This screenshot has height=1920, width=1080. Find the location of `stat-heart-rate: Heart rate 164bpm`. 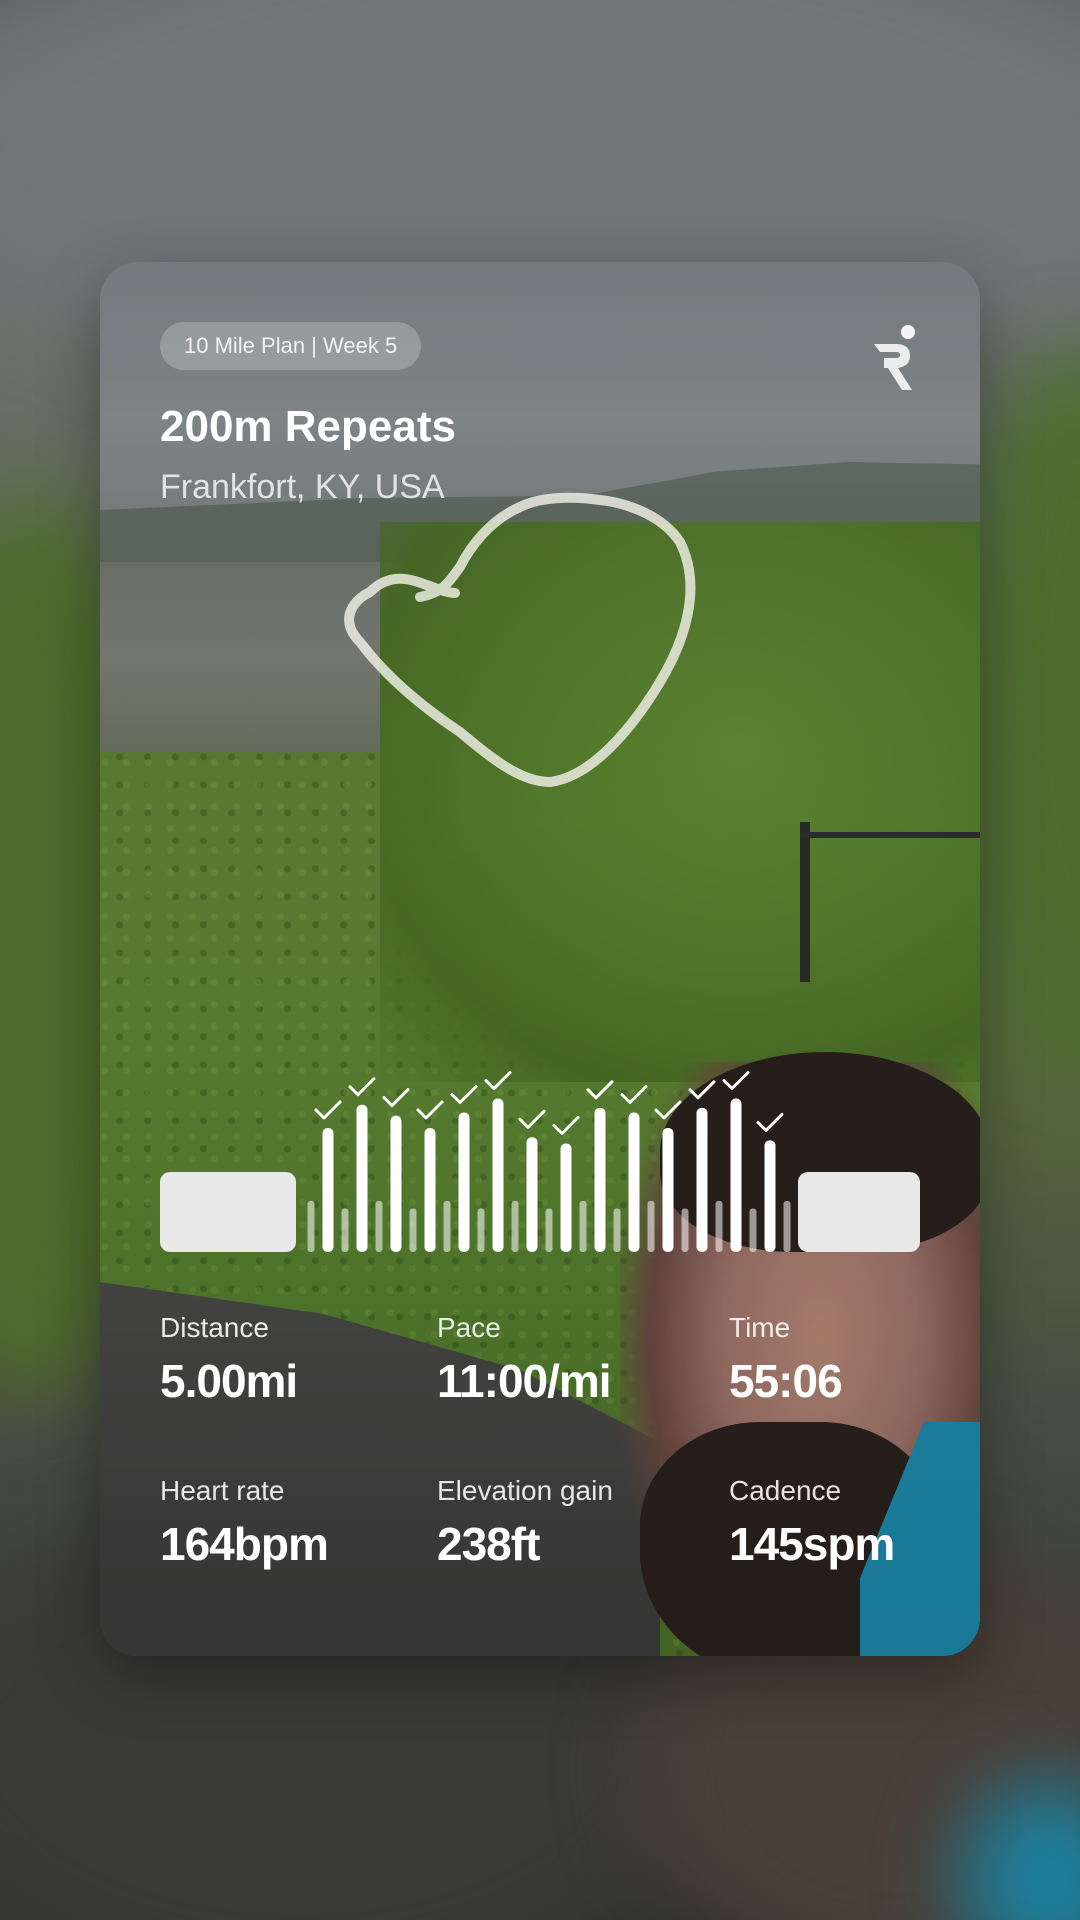

stat-heart-rate: Heart rate 164bpm is located at coordinates (244, 1523).